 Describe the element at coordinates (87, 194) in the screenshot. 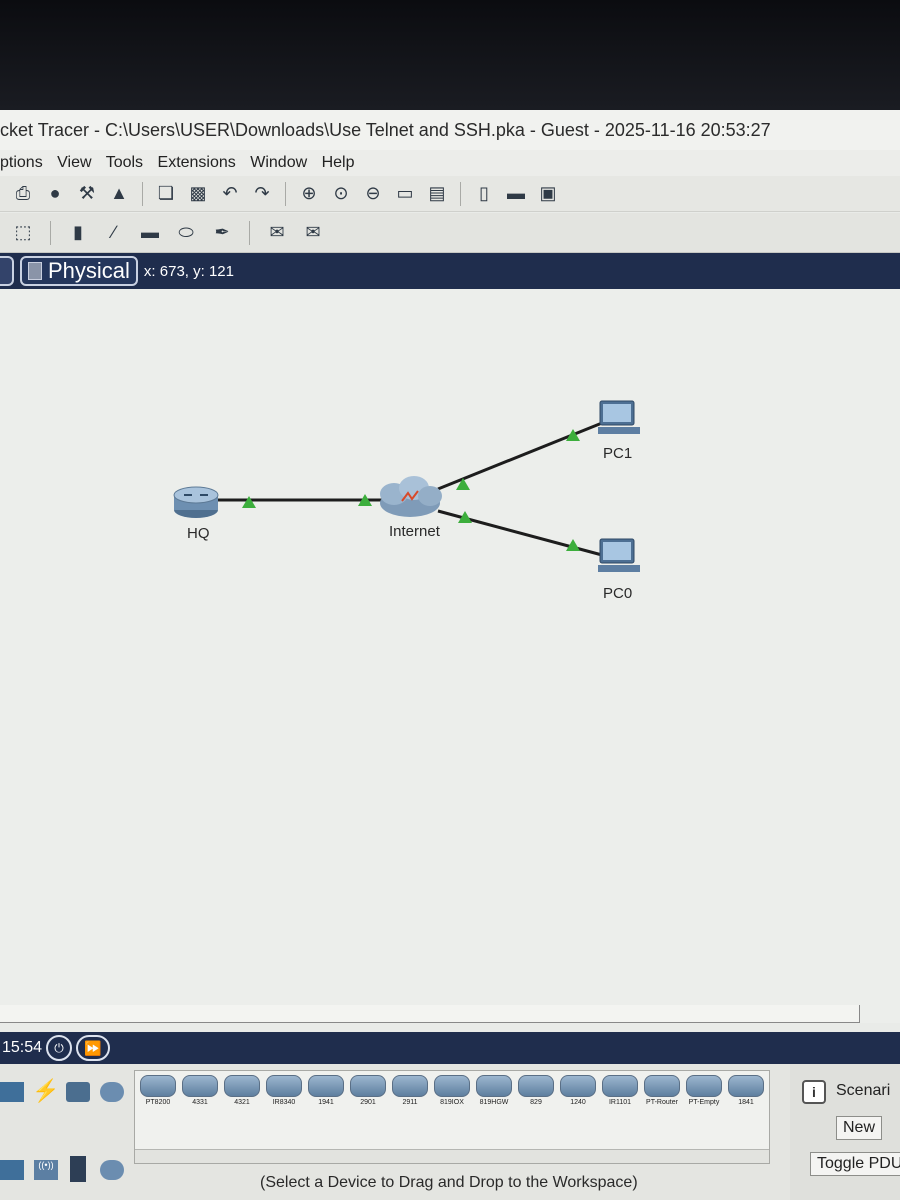

I see `activity-wizard-icon: ⚒` at that location.